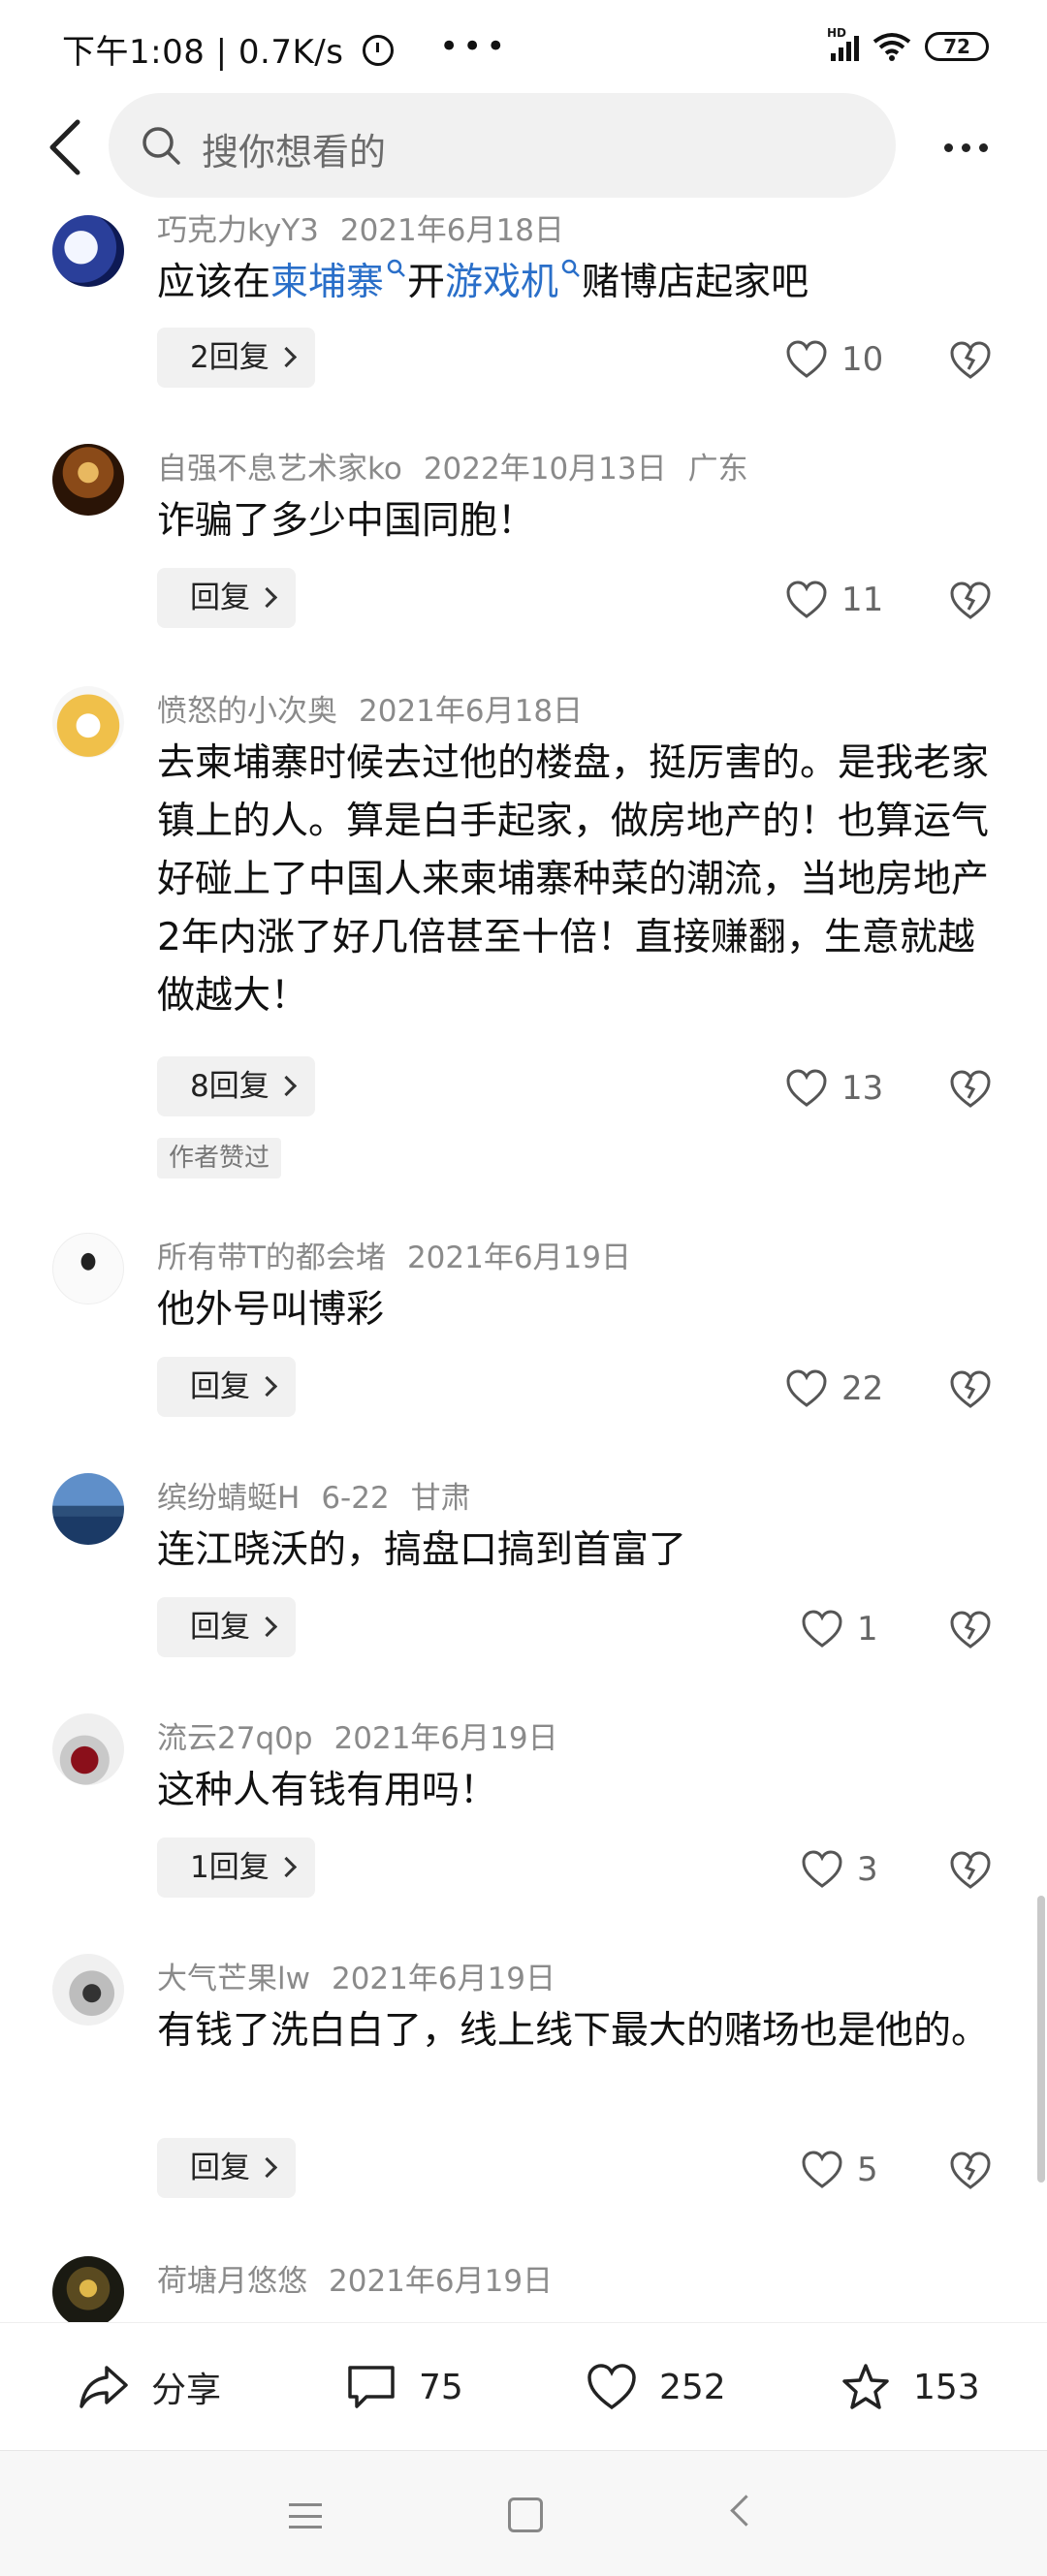 The width and height of the screenshot is (1047, 2576). I want to click on top-bar: 搜你想看的, so click(523, 147).